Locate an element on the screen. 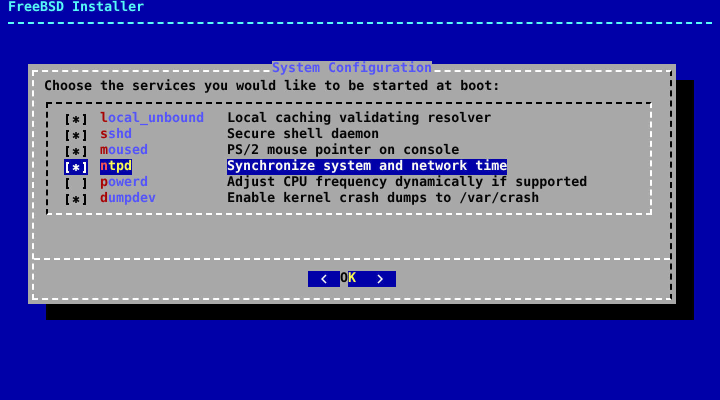 The width and height of the screenshot is (720, 400). service-name: sshd is located at coordinates (116, 135).